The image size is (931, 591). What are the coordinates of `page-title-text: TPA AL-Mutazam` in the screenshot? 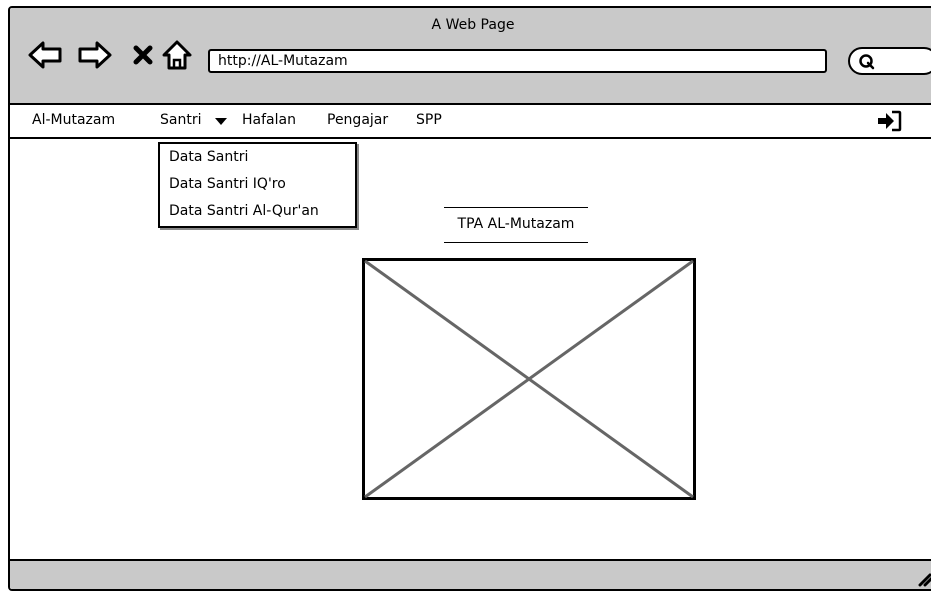 It's located at (516, 224).